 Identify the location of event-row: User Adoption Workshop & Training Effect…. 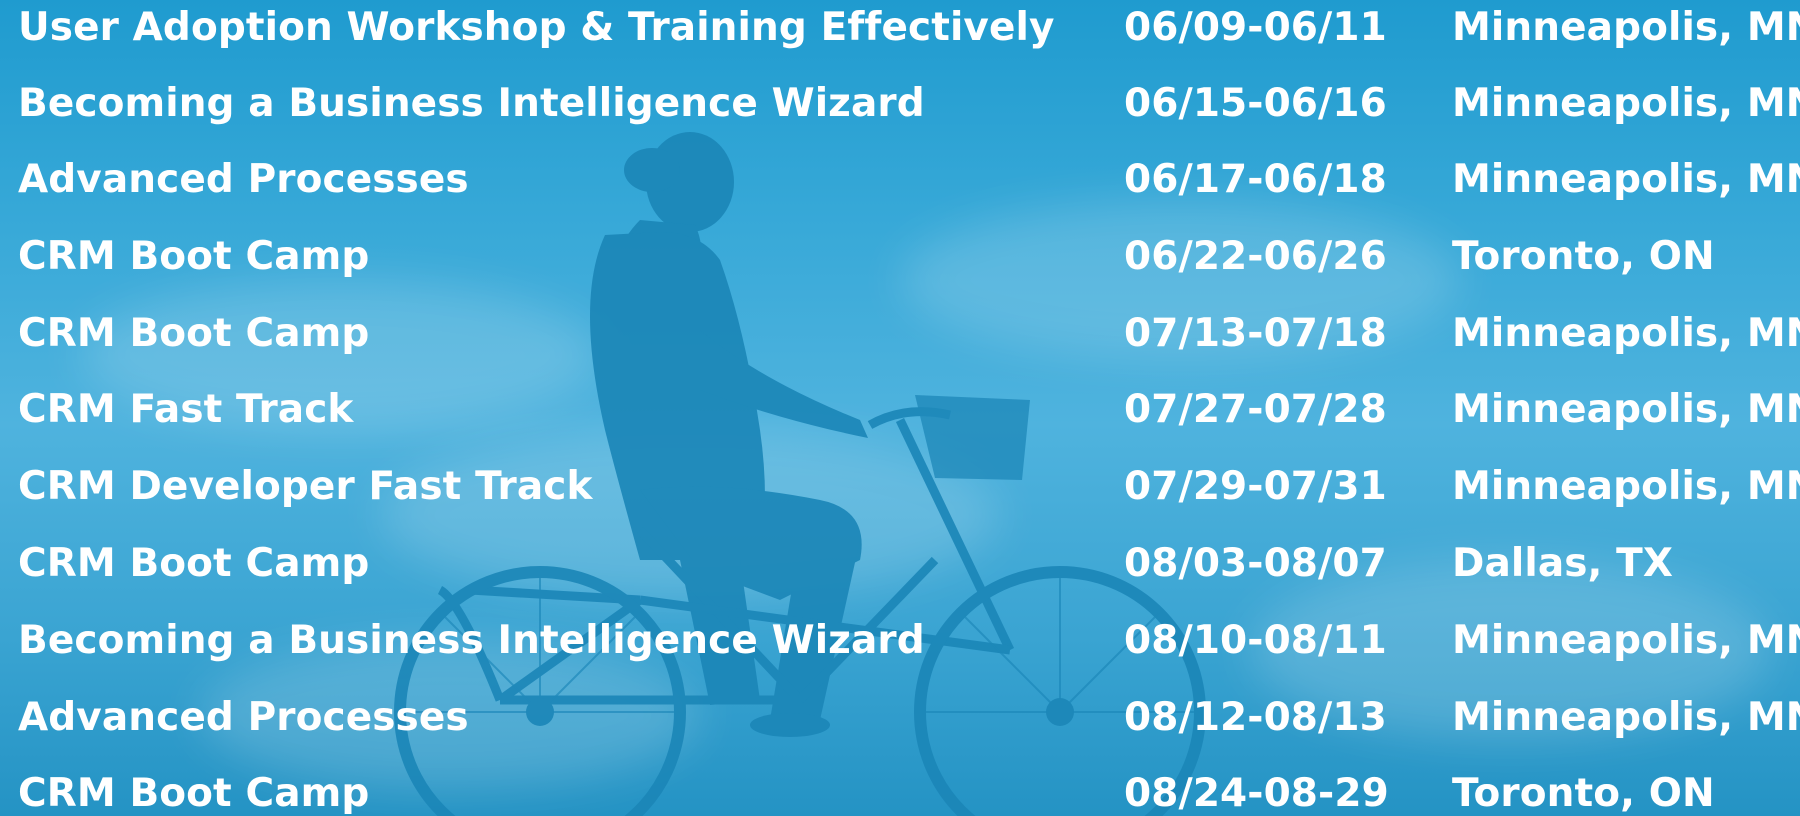
(900, 29).